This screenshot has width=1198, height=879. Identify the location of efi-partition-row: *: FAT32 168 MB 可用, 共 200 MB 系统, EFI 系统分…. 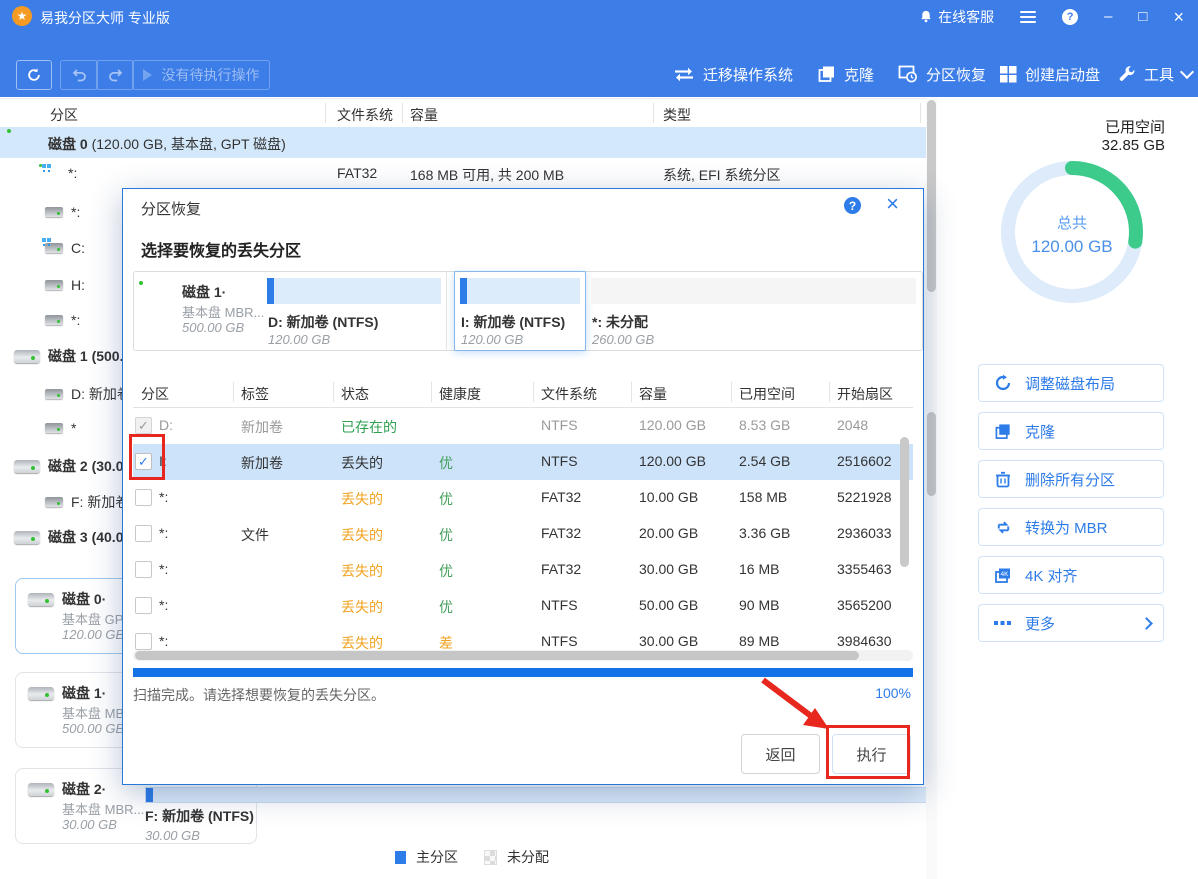
(463, 173).